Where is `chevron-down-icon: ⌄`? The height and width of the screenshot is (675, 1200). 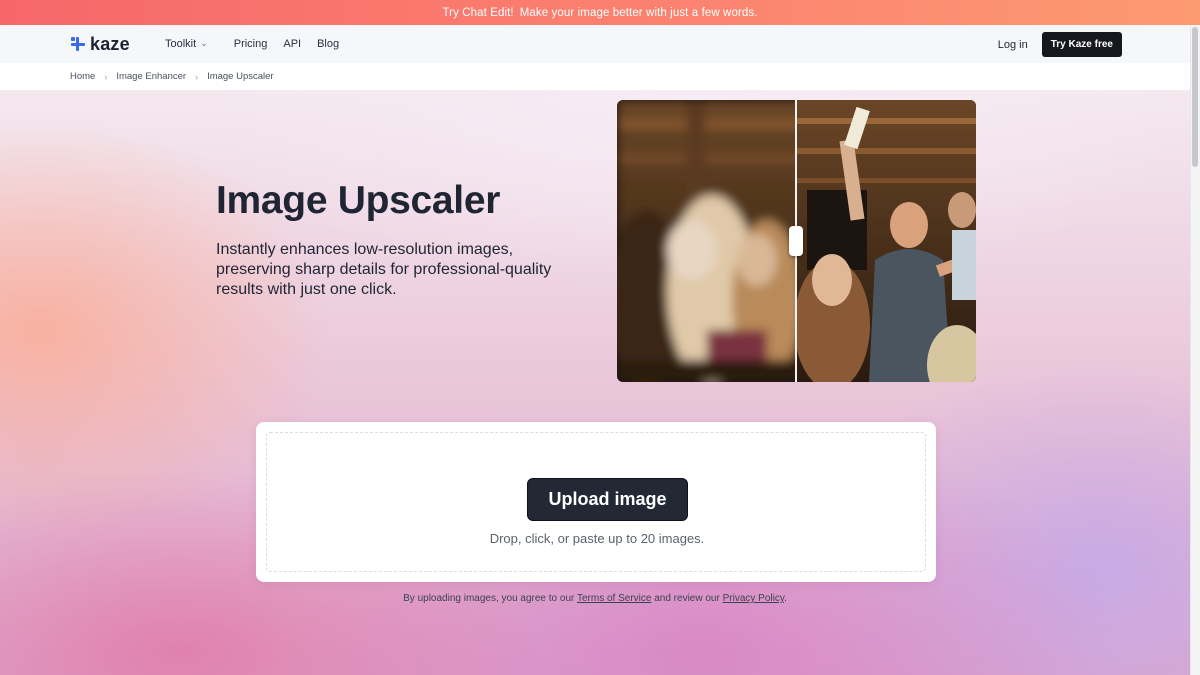 chevron-down-icon: ⌄ is located at coordinates (204, 42).